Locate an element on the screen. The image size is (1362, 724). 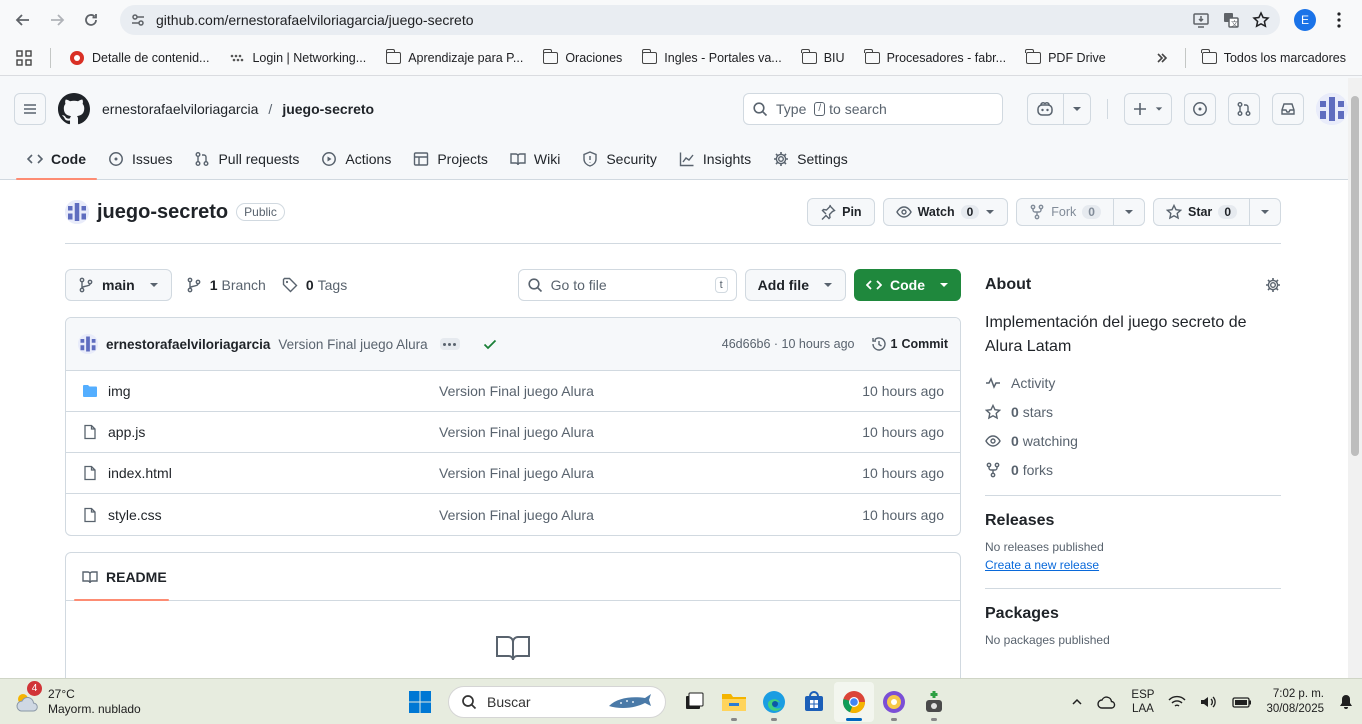
activity-link: Activity is located at coordinates (1133, 382).